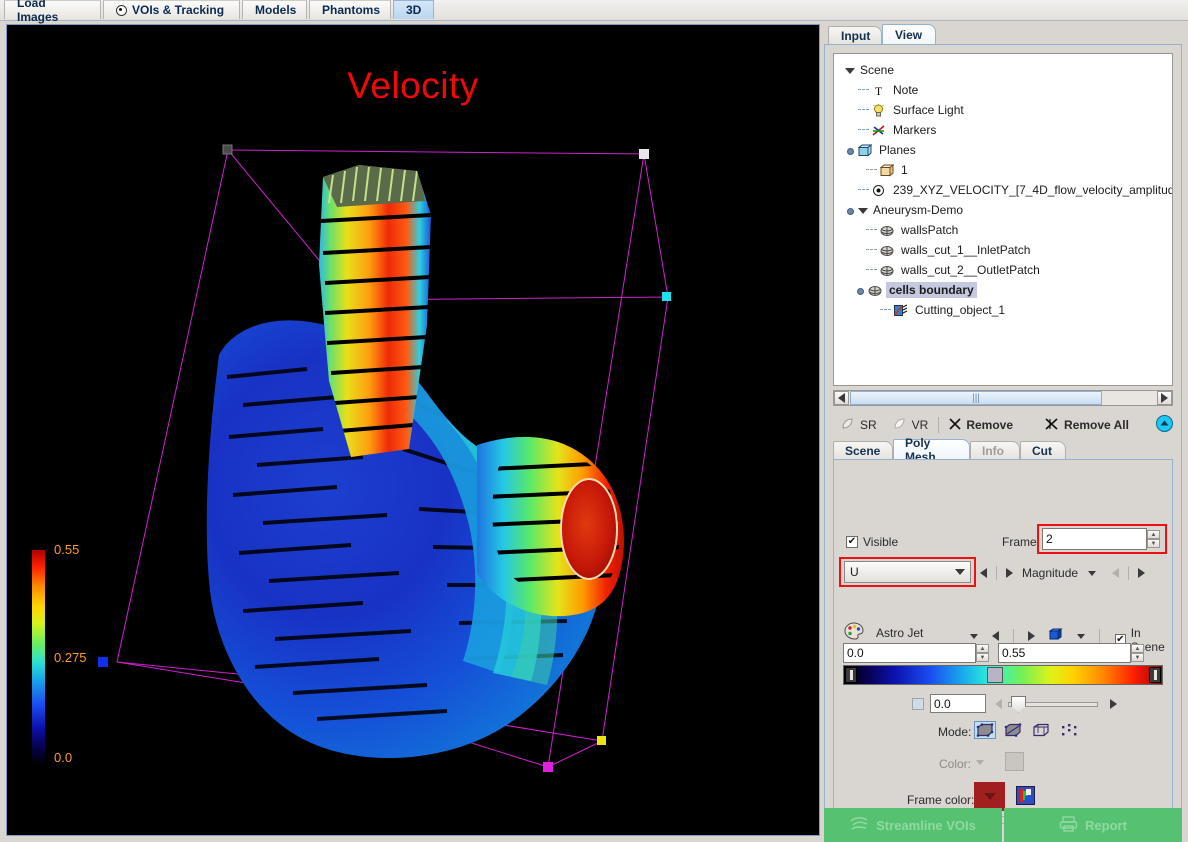  Describe the element at coordinates (1155, 675) in the screenshot. I see `colormap-max-handle` at that location.